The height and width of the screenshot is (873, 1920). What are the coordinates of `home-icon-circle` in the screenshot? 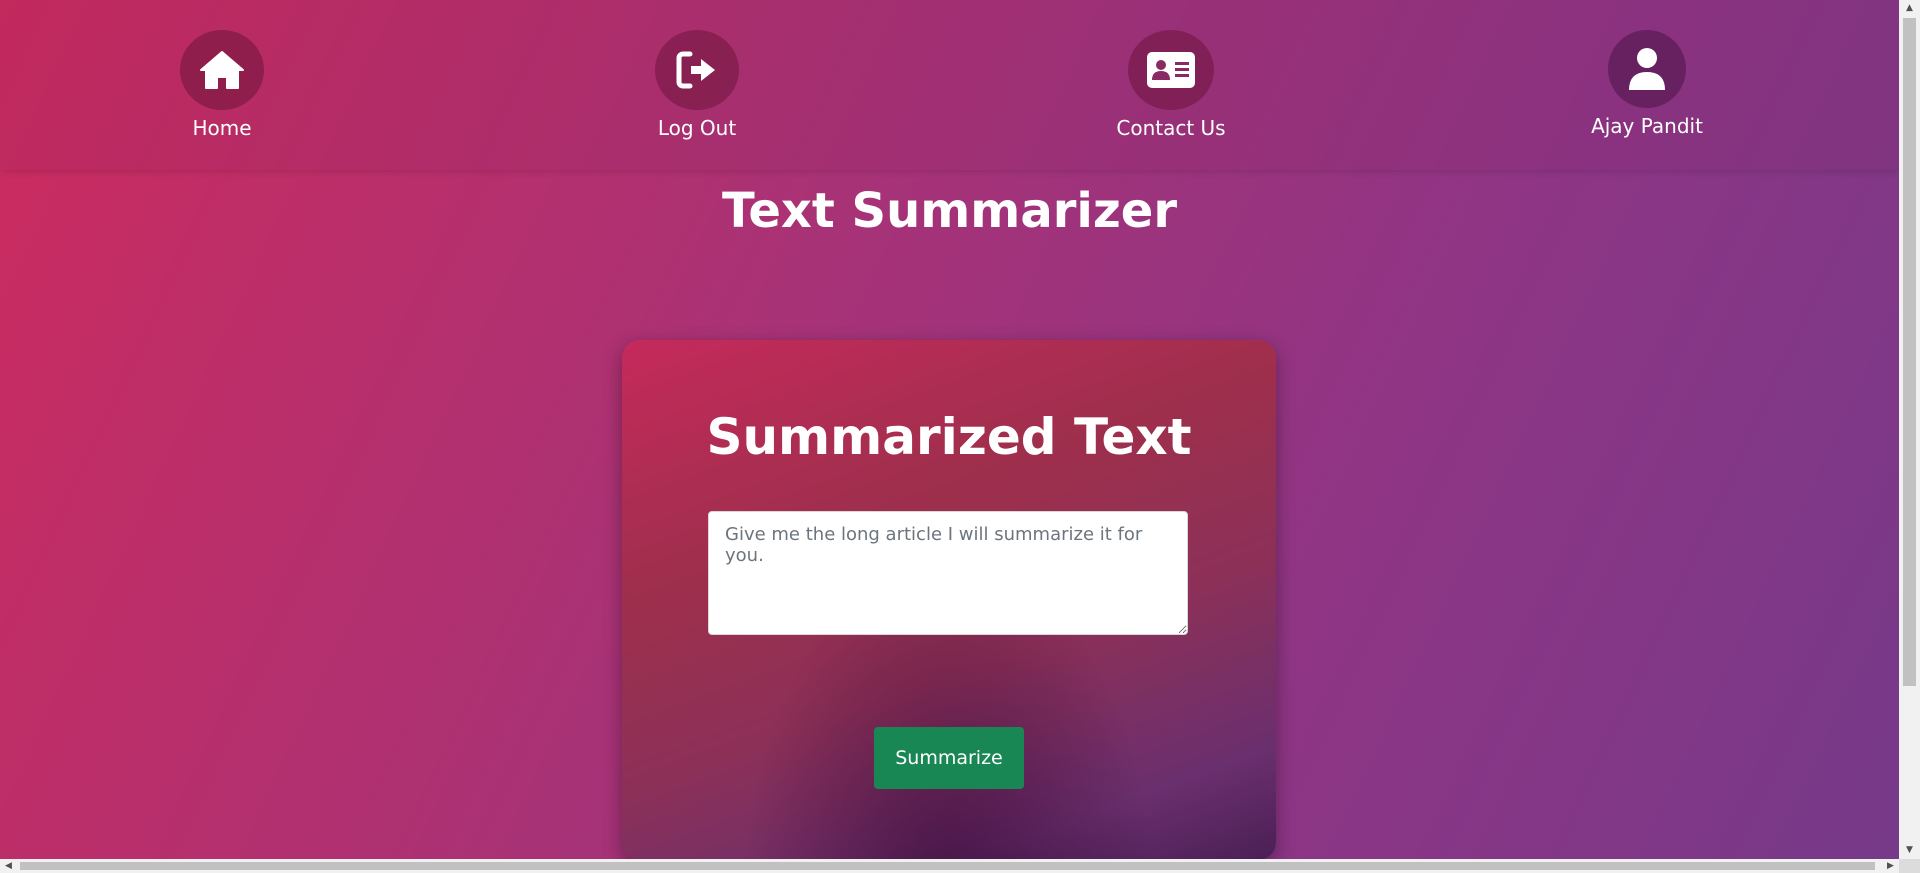 It's located at (222, 70).